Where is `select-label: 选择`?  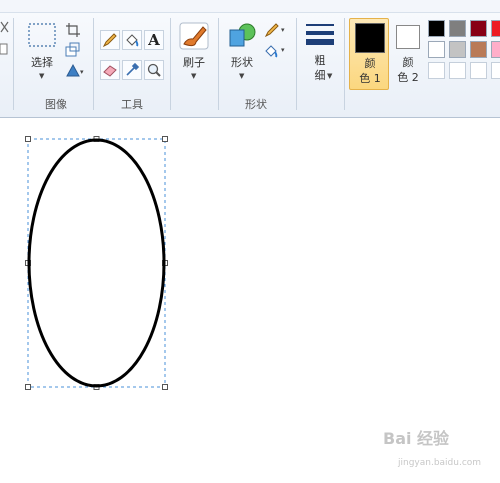 select-label: 选择 is located at coordinates (42, 62).